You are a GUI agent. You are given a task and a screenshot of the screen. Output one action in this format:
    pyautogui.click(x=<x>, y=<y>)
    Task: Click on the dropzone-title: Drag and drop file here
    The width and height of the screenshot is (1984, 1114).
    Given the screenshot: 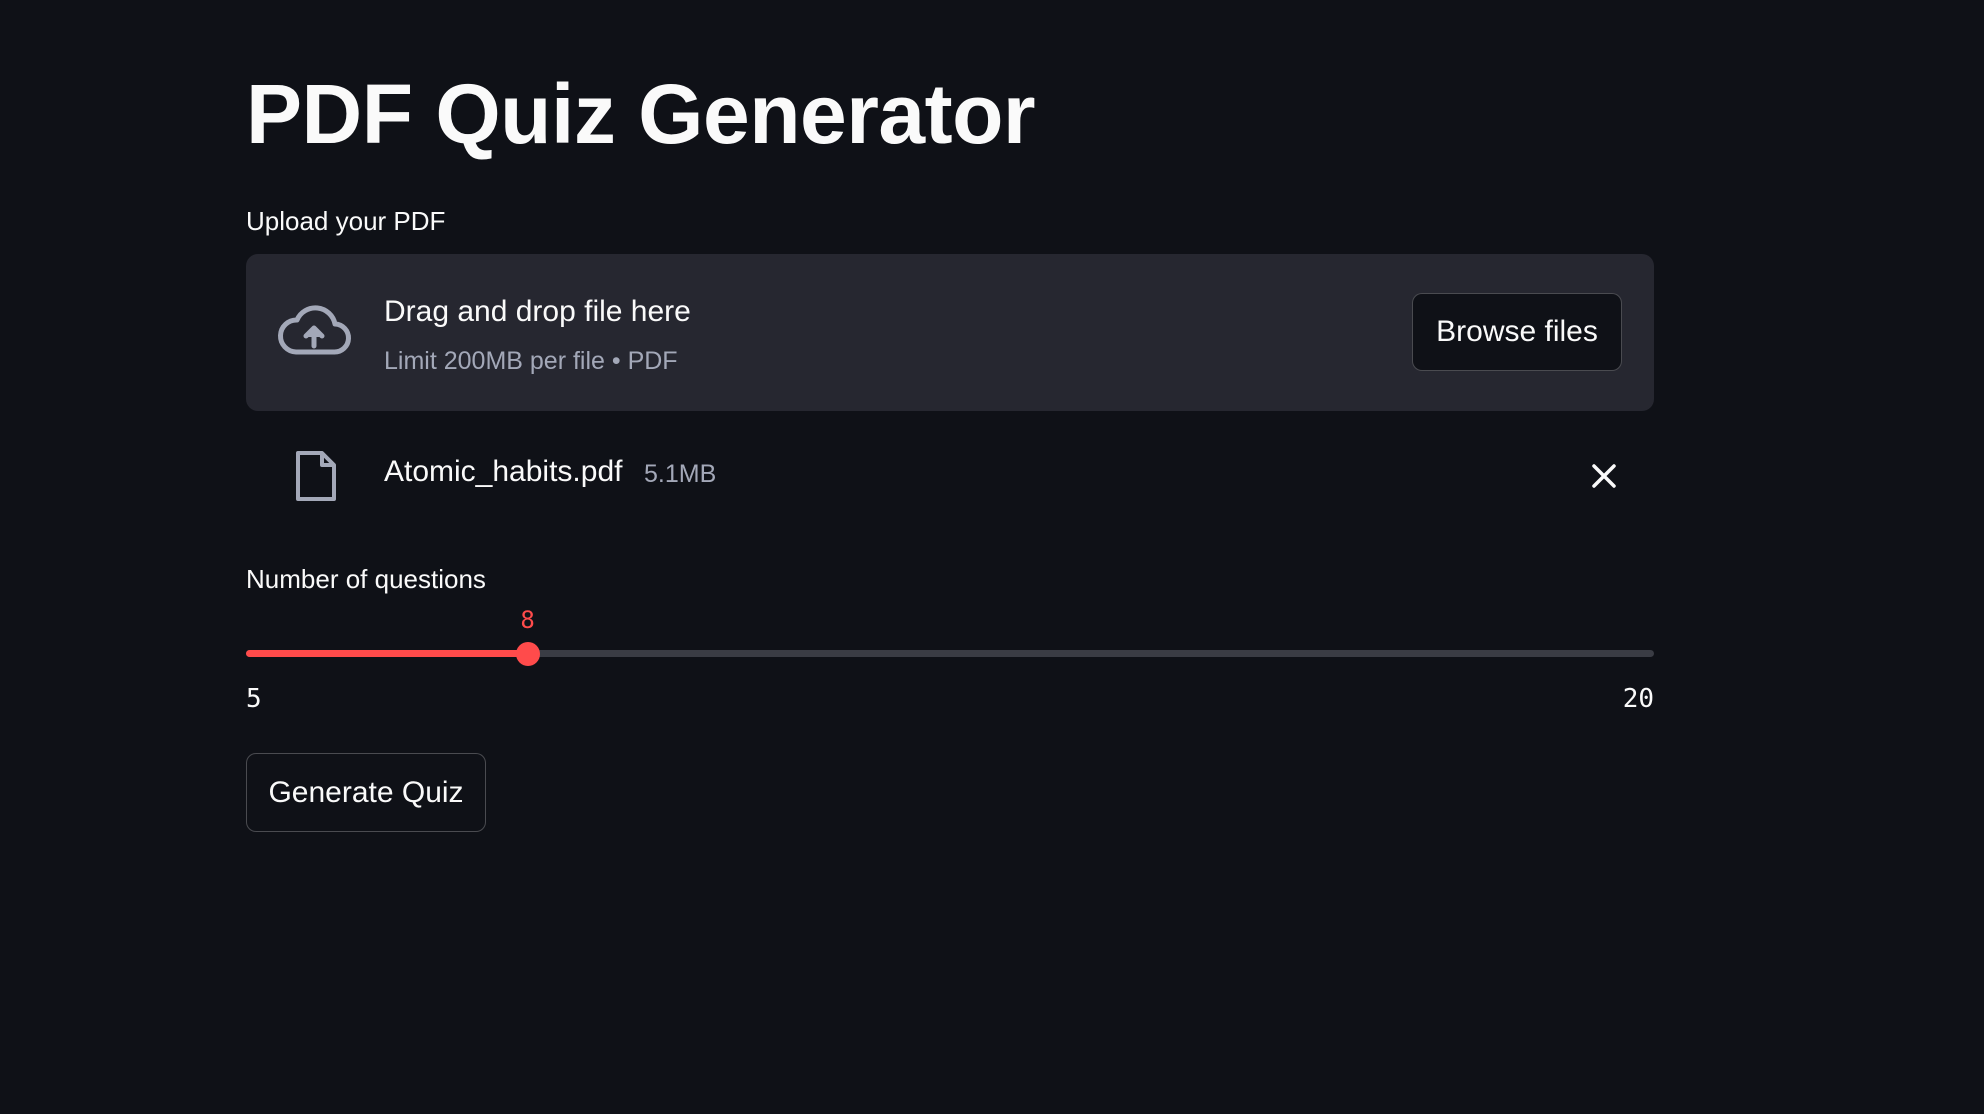 What is the action you would take?
    pyautogui.click(x=537, y=311)
    